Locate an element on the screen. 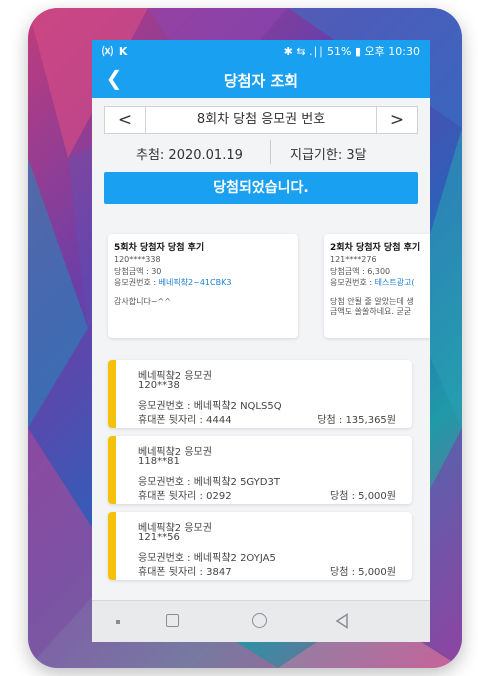 Image resolution: width=478 pixels, height=676 pixels. draw-info: 추첨: 2020.01.19 지급기한: 3달 is located at coordinates (261, 153).